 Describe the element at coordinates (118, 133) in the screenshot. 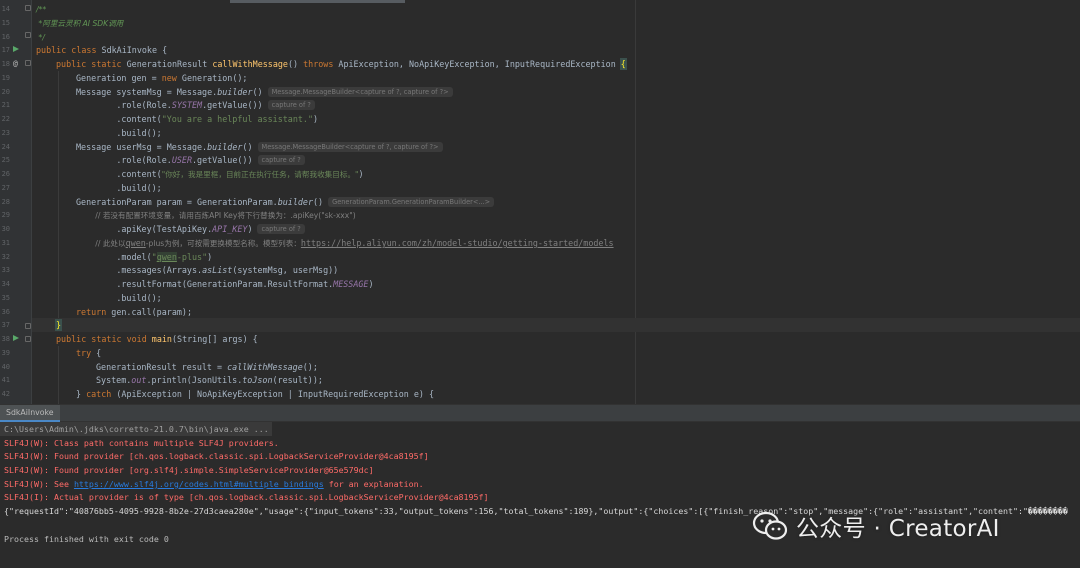

I see `code-line-23: .build();` at that location.